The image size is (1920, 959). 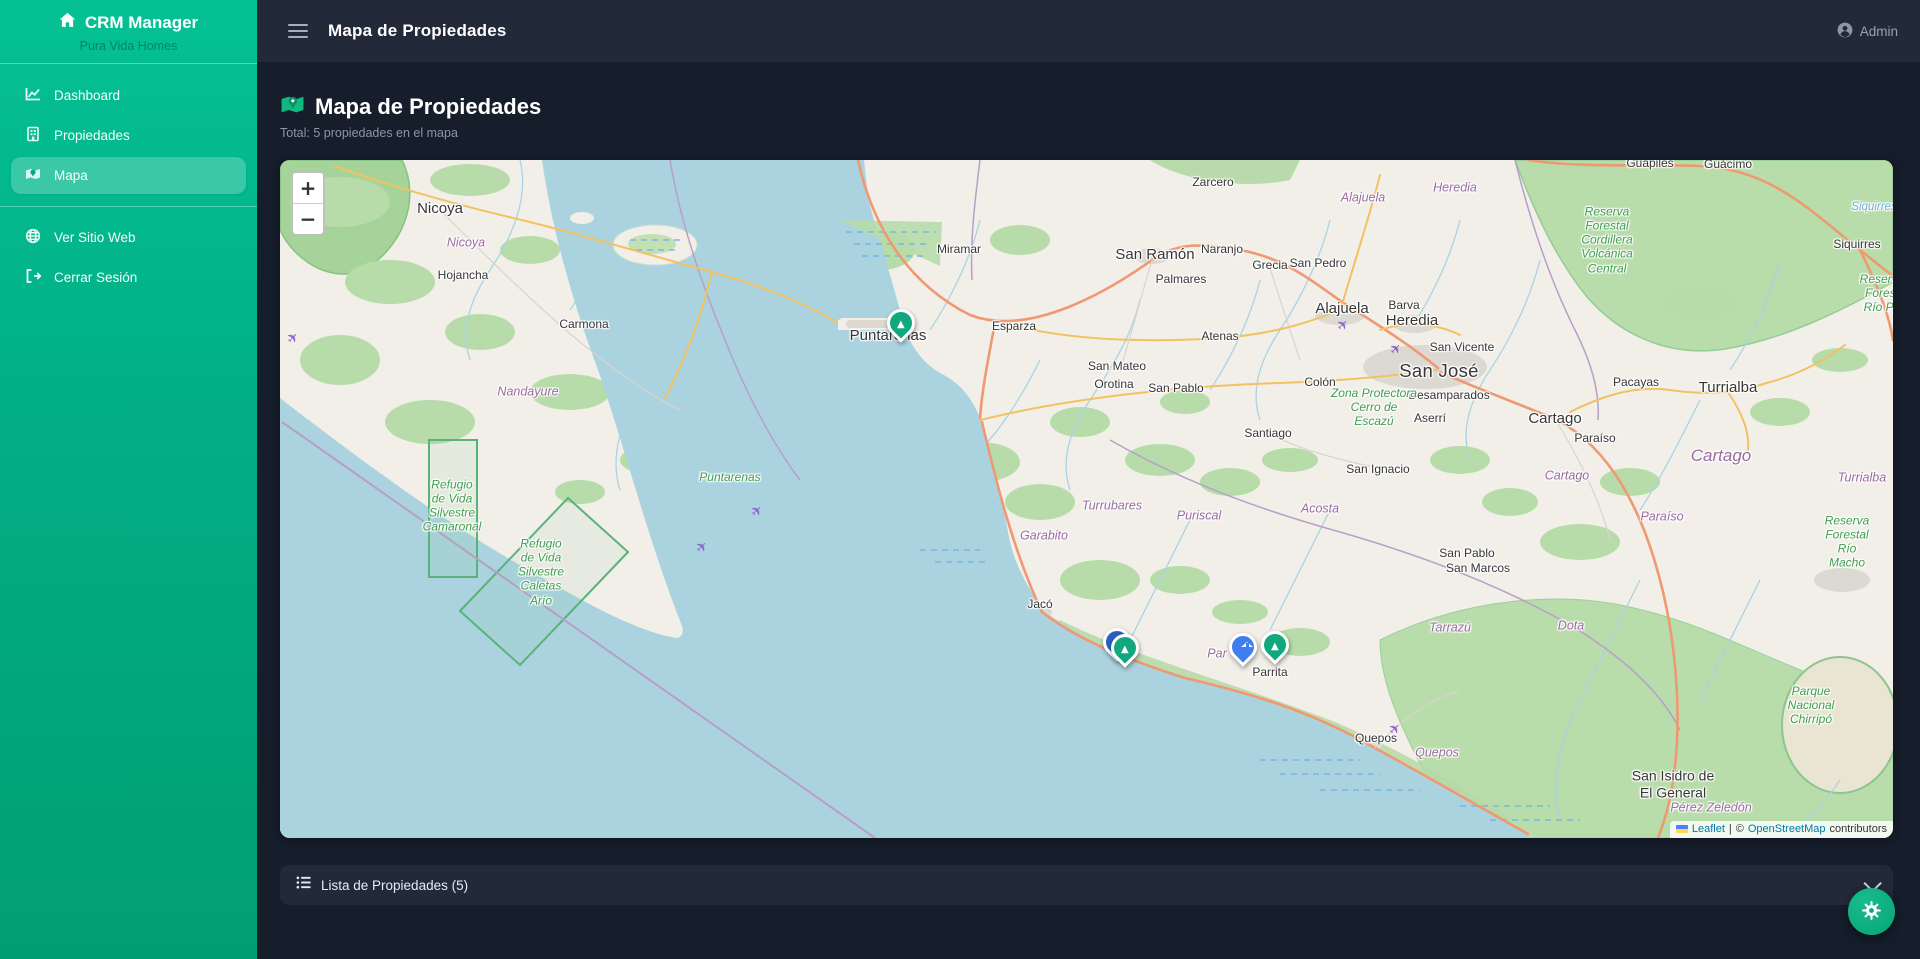 I want to click on gear-icon, so click(x=1871, y=912).